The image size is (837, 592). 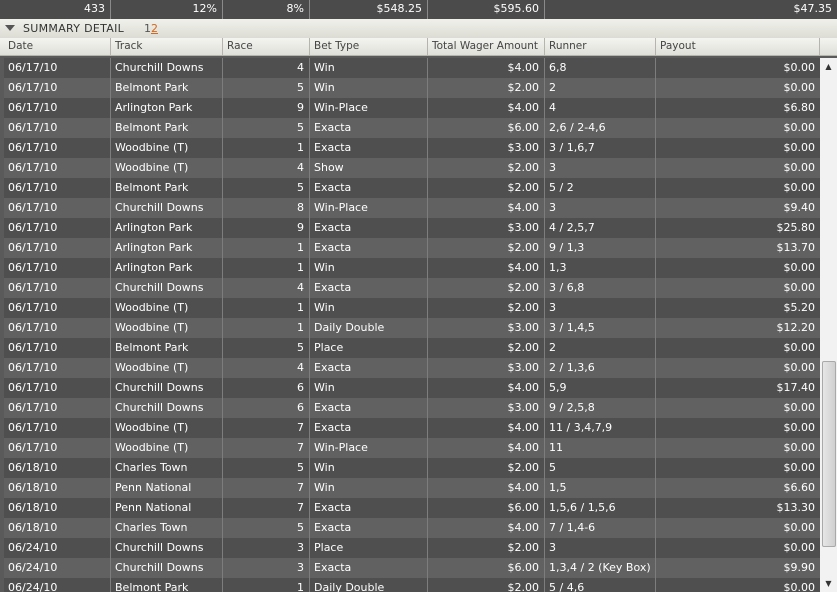 I want to click on cell-runner: 5,9, so click(x=600, y=388).